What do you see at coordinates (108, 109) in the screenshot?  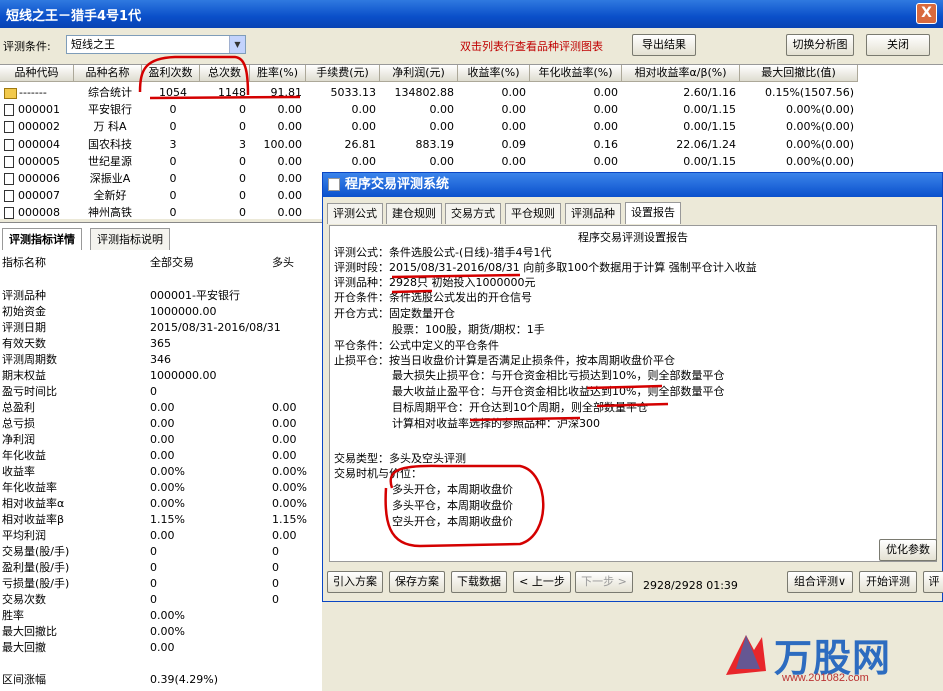 I see `table-cell: 平安银行` at bounding box center [108, 109].